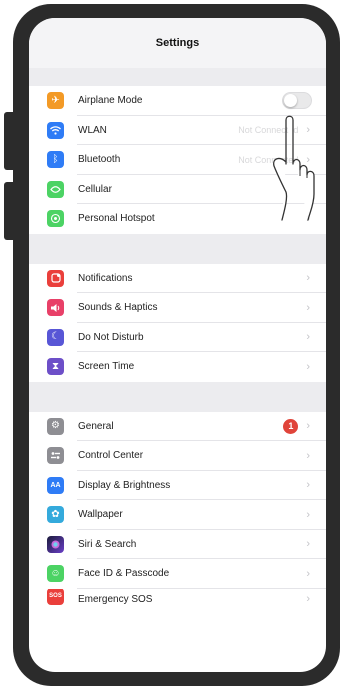  I want to click on row-label: Display & Brightness, so click(124, 485).